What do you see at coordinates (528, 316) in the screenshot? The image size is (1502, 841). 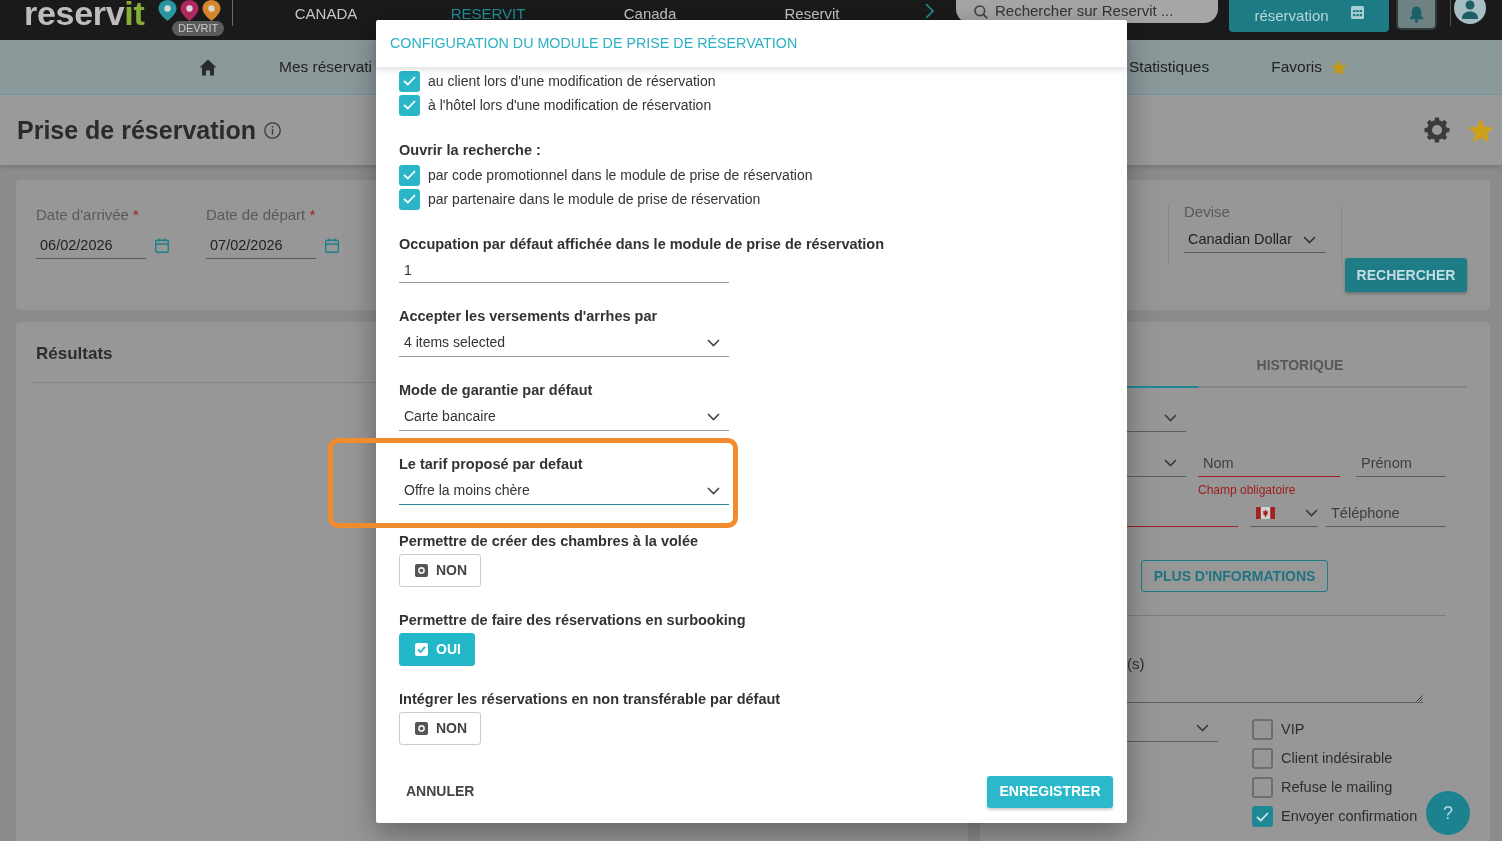 I see `field-label: Accepter les versements d'arrhes par` at bounding box center [528, 316].